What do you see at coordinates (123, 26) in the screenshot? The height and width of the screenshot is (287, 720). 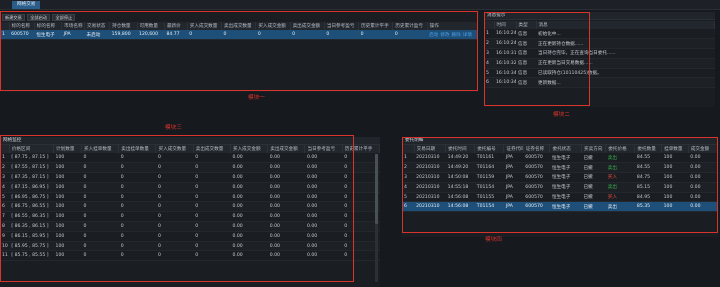 I see `column-header: 持仓数量` at bounding box center [123, 26].